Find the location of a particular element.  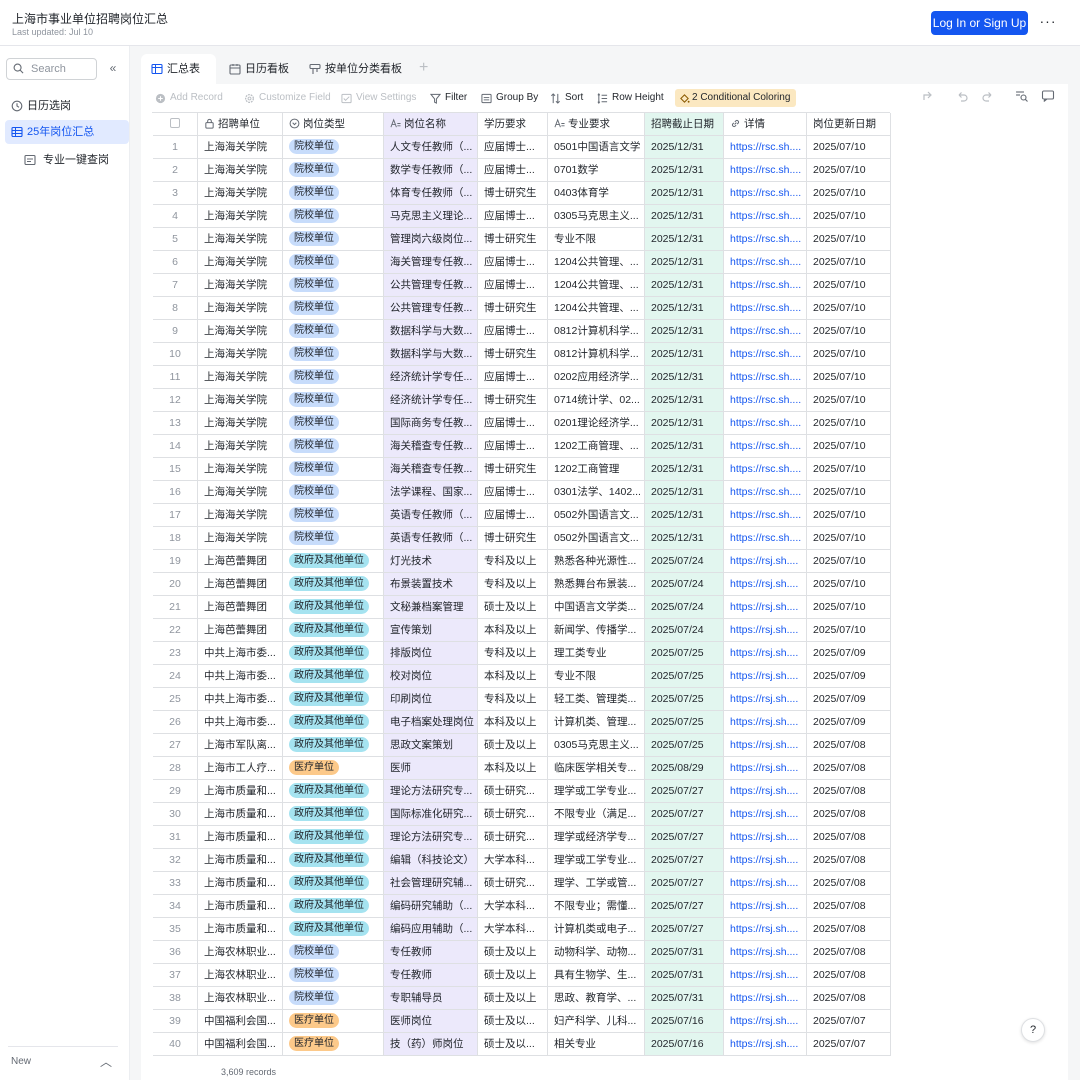

cell-updated: 2025/07/07 is located at coordinates (849, 1021).